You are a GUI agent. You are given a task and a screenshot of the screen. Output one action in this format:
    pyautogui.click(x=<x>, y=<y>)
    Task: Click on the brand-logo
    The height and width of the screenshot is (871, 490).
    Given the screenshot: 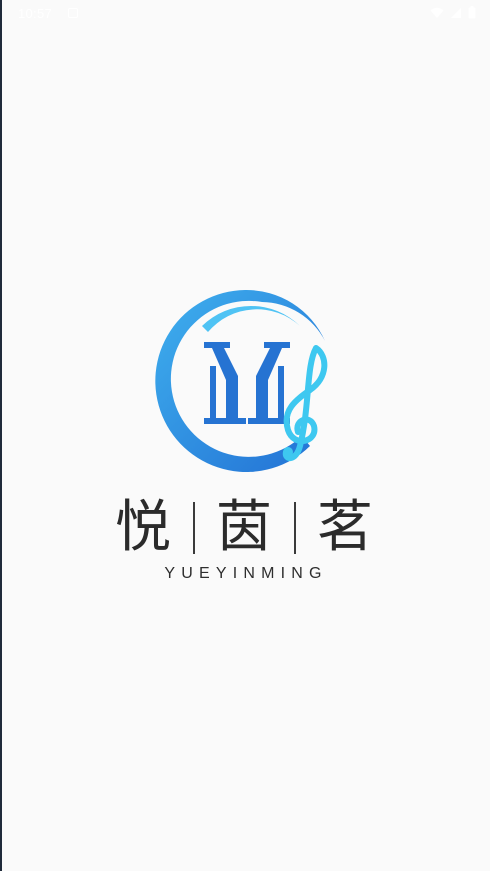 What is the action you would take?
    pyautogui.click(x=241, y=380)
    